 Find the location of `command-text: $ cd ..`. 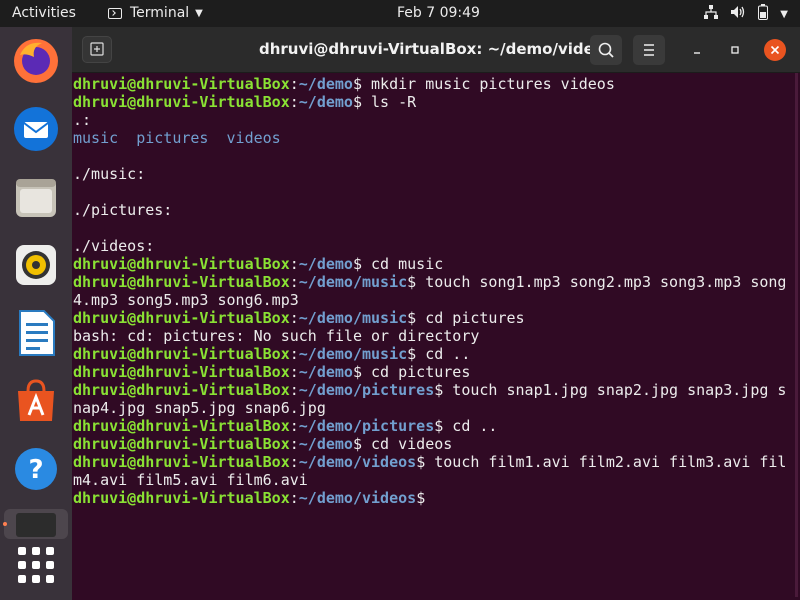

command-text: $ cd .. is located at coordinates (439, 354).